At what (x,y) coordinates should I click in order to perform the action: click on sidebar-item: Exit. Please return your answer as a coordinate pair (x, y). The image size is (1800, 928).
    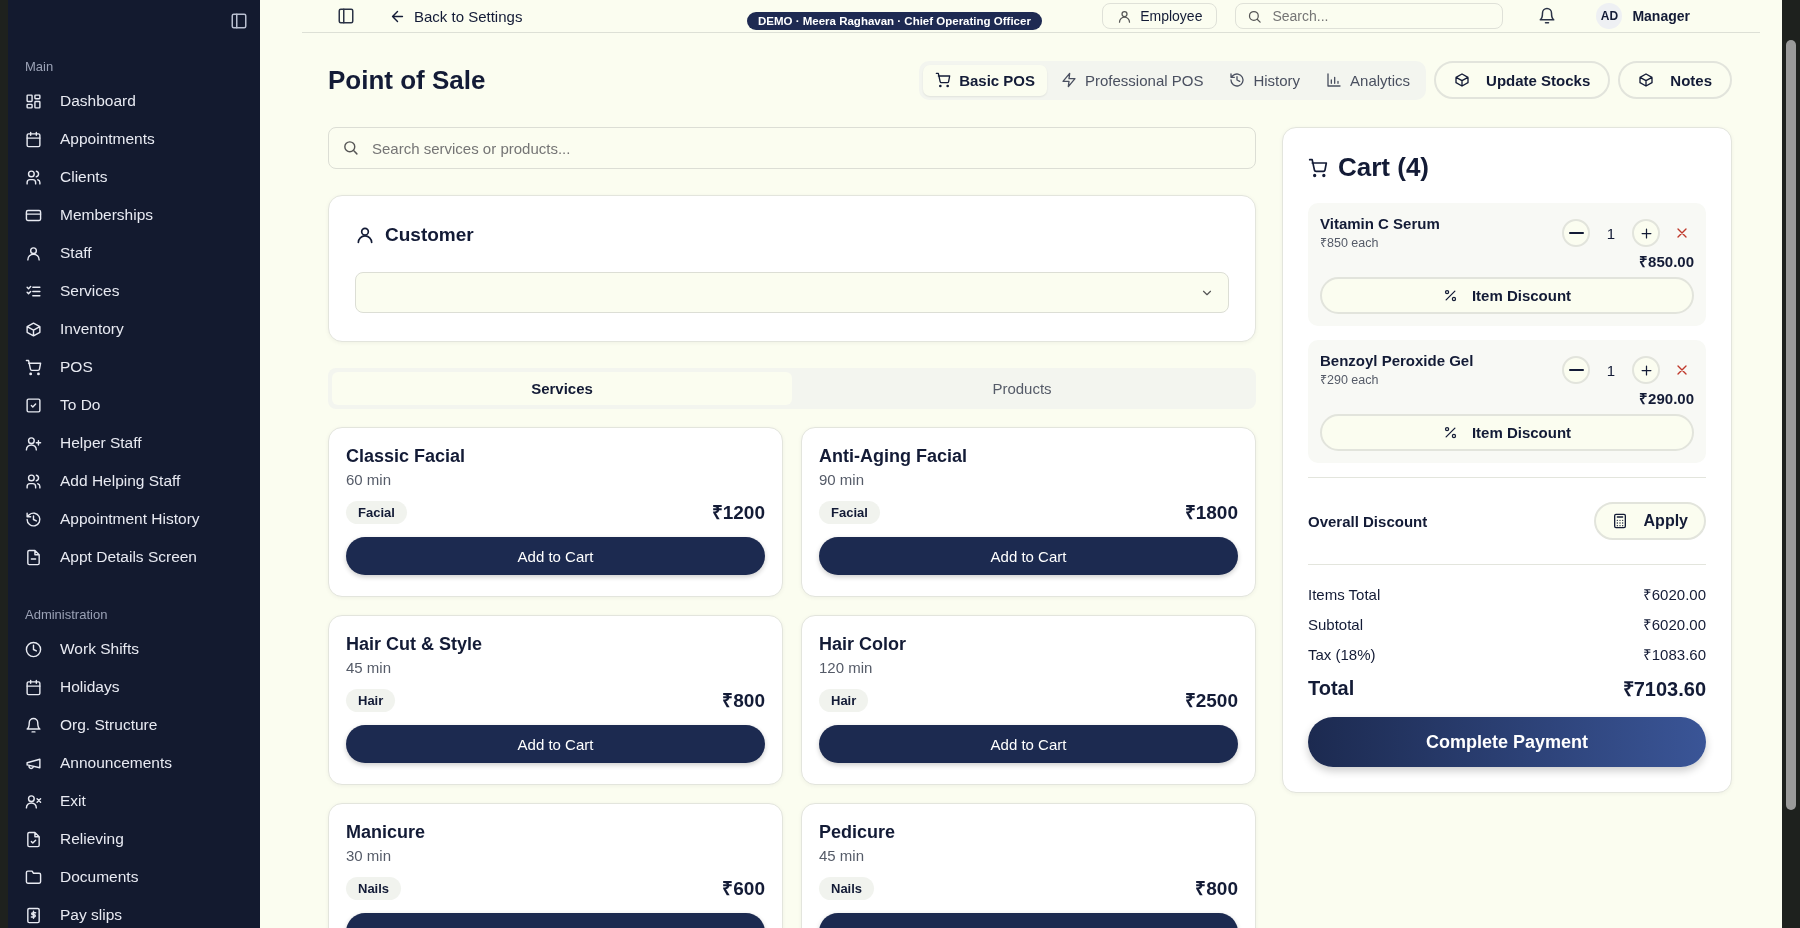
    Looking at the image, I should click on (142, 801).